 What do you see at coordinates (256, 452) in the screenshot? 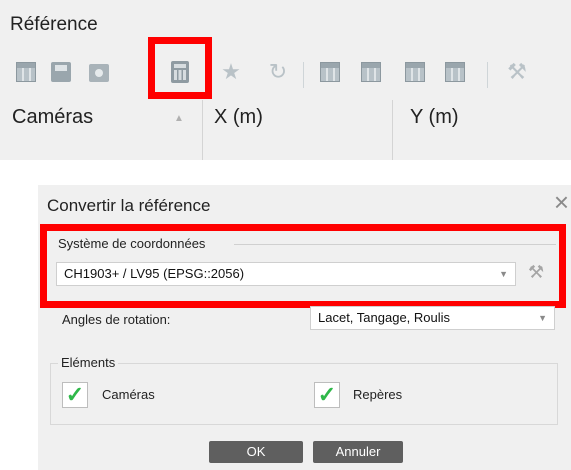
I see `ok-button: OK` at bounding box center [256, 452].